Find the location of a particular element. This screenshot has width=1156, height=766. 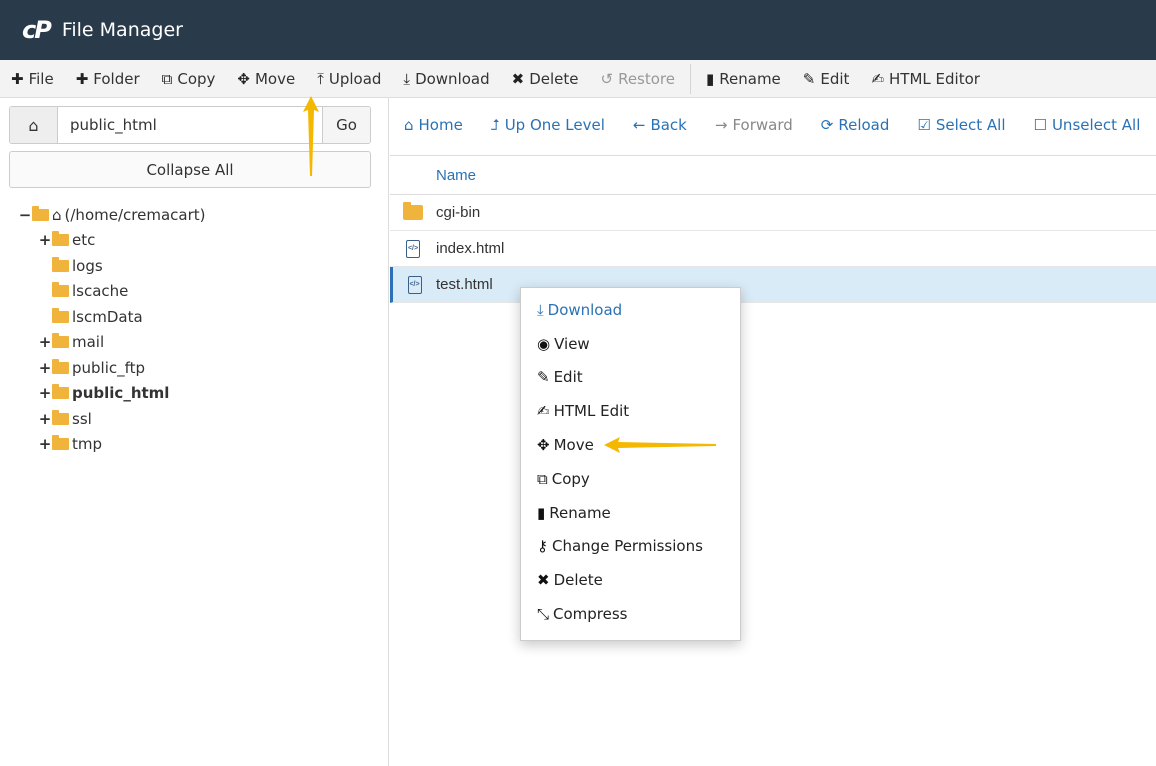

back-button: ← Back is located at coordinates (660, 125).